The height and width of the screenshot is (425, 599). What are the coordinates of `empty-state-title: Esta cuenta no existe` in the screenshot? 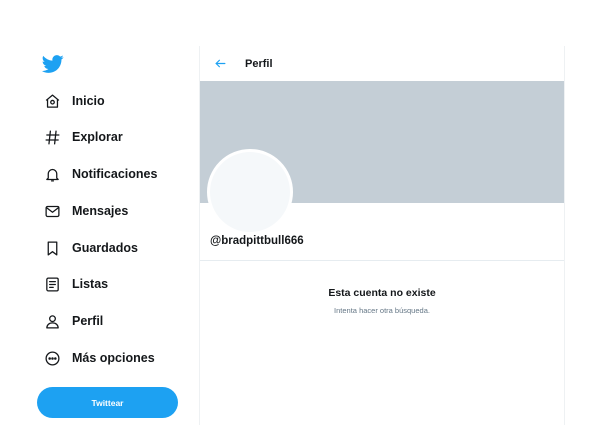 It's located at (382, 293).